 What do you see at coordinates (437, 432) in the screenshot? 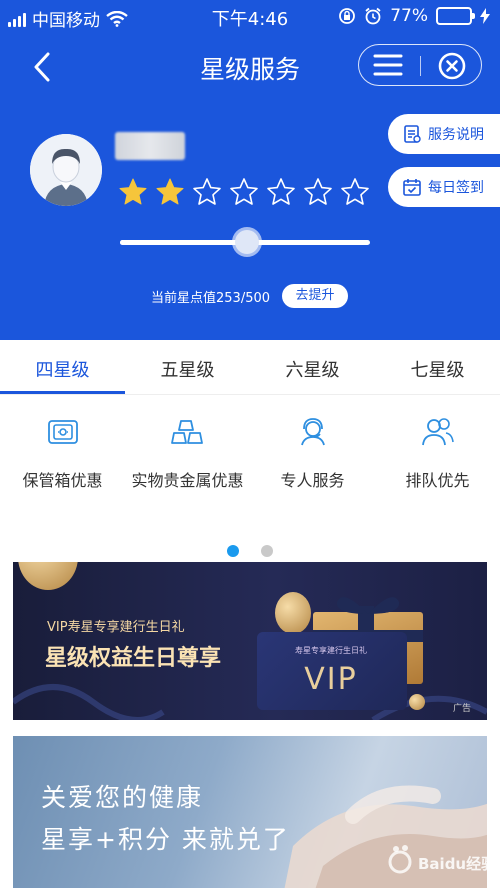
I see `people-queue-icon` at bounding box center [437, 432].